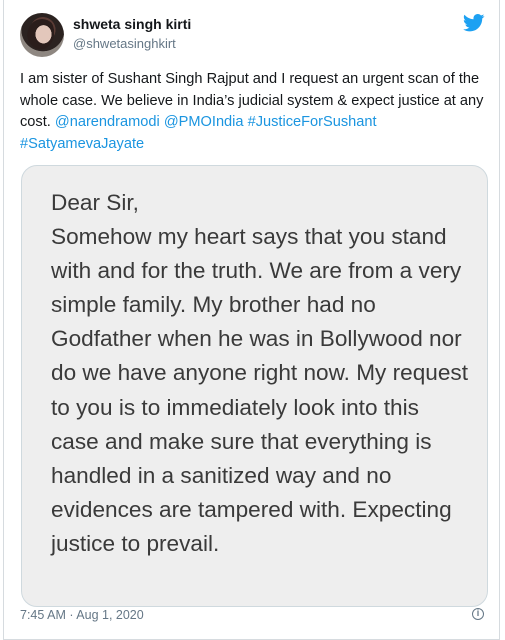  Describe the element at coordinates (107, 122) in the screenshot. I see `mention-link-narendramodi: @narendramodi` at that location.